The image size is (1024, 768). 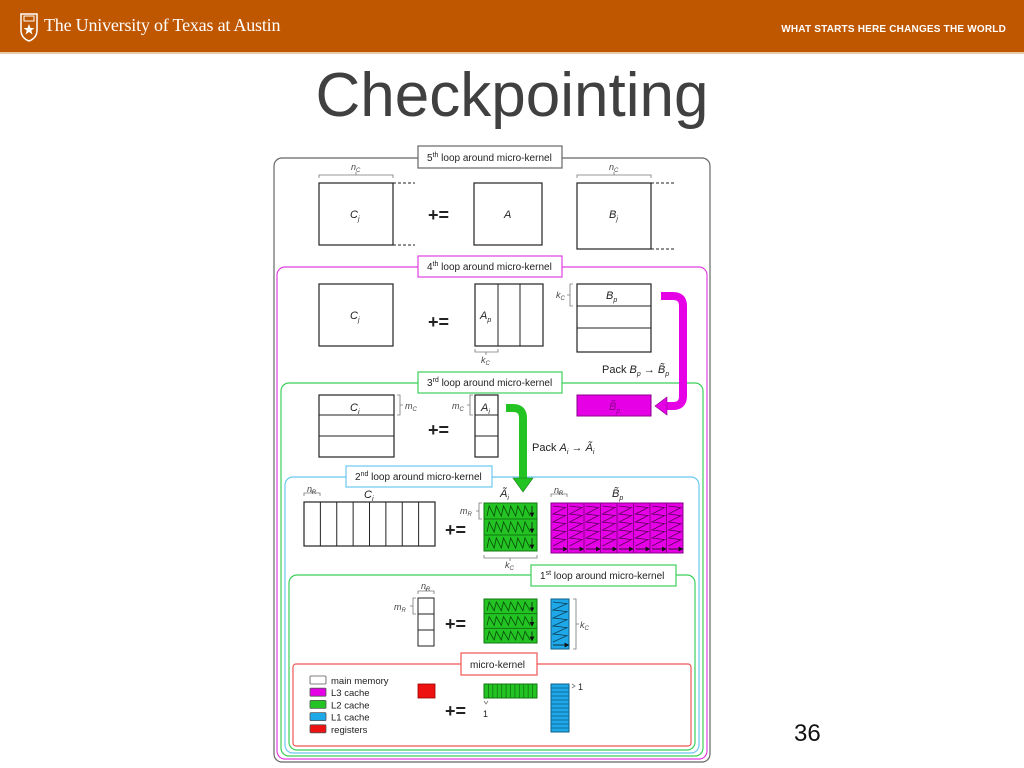 What do you see at coordinates (509, 325) in the screenshot?
I see `matrix-Ap-panels: Ap kC` at bounding box center [509, 325].